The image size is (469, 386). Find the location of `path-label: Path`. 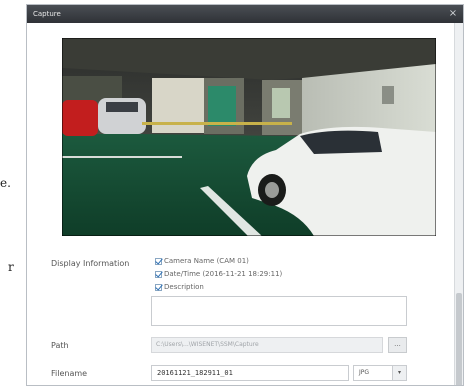

path-label: Path is located at coordinates (60, 345).